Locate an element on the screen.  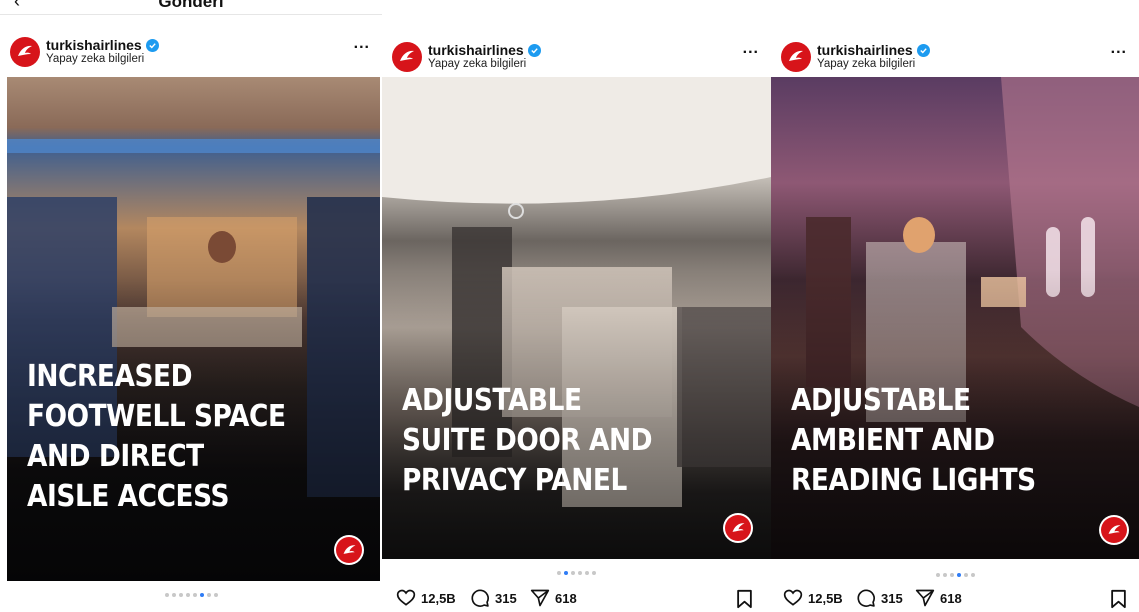
caption-line: FOOTWELL SPACE is located at coordinates (156, 416).